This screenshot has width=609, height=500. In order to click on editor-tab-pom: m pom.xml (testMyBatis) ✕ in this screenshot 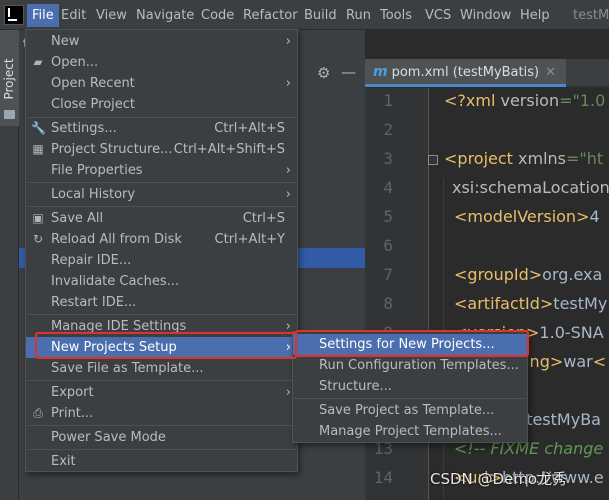, I will do `click(465, 73)`.